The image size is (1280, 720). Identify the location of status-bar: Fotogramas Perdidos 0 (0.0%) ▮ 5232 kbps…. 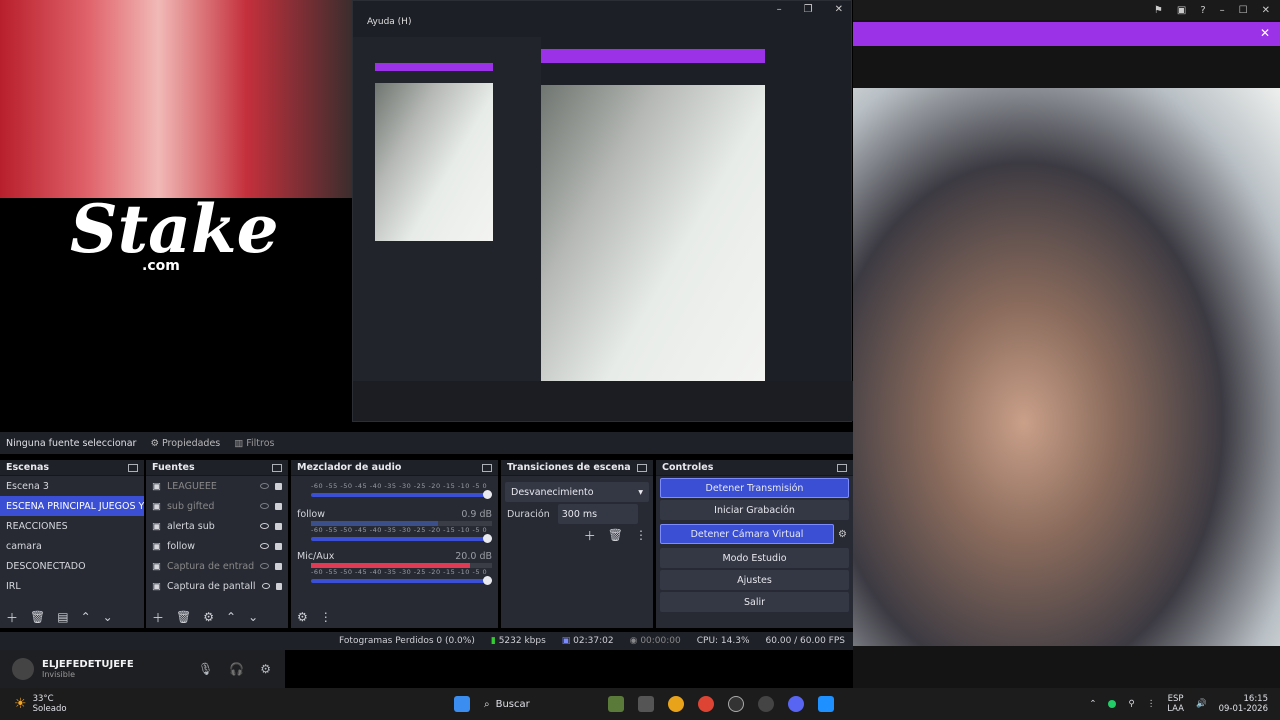
(426, 641).